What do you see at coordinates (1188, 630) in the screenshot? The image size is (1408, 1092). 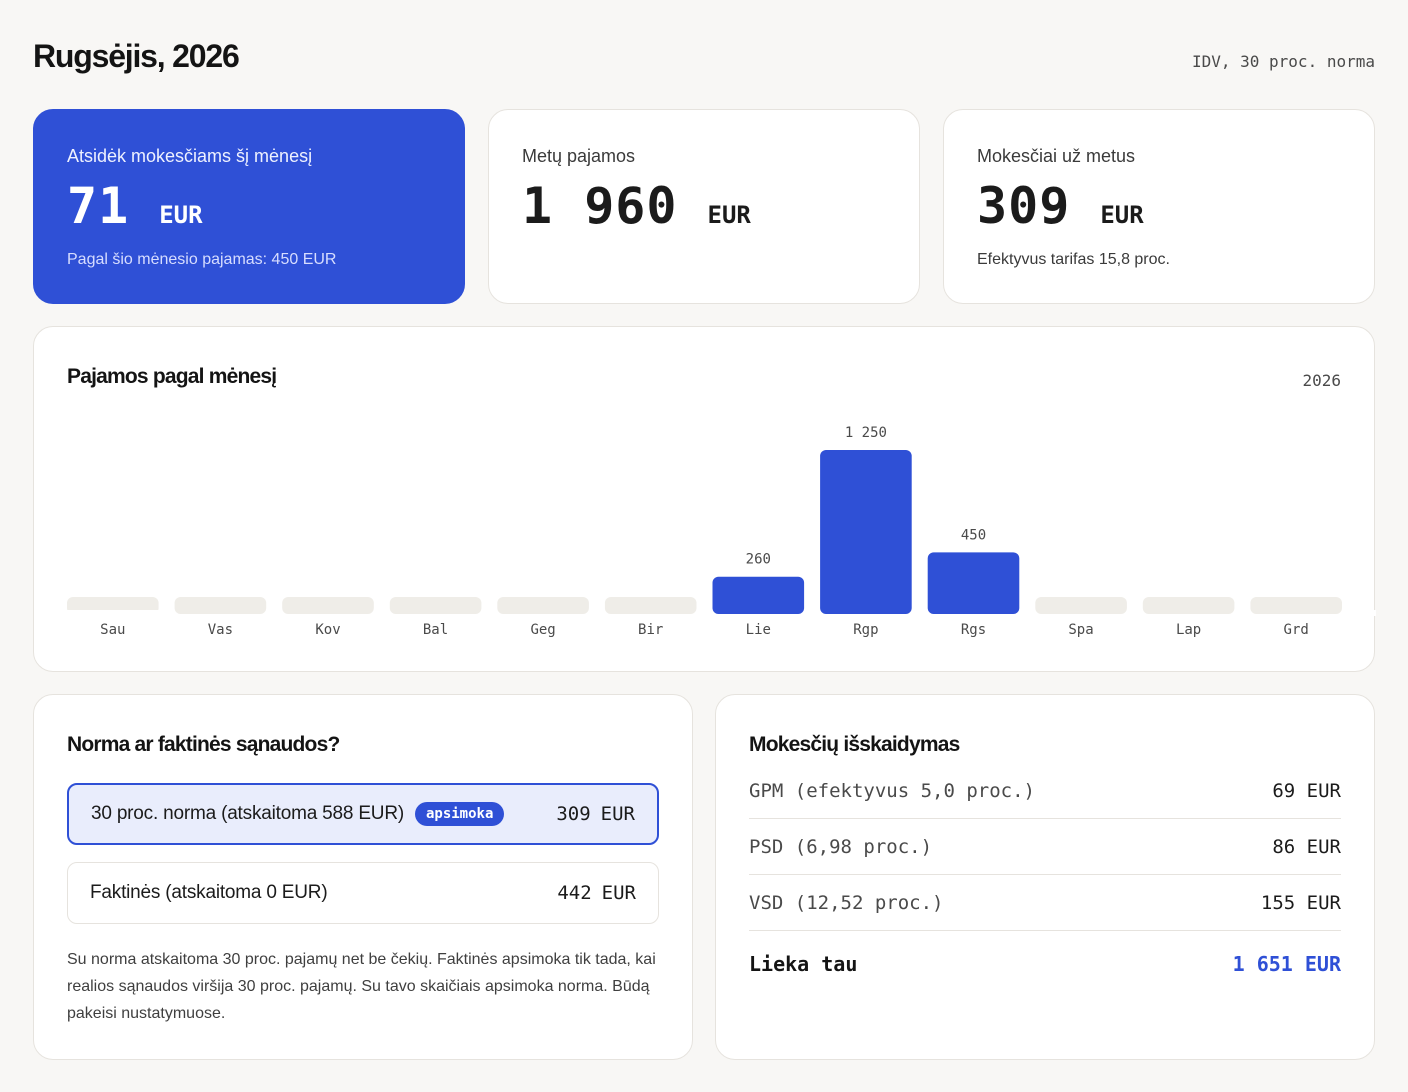 I see `tick-label-lap: Lap` at bounding box center [1188, 630].